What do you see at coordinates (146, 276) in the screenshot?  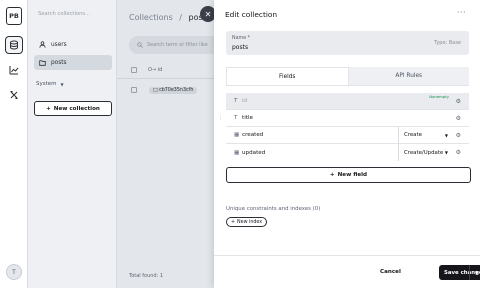 I see `total-found: Total found: 1` at bounding box center [146, 276].